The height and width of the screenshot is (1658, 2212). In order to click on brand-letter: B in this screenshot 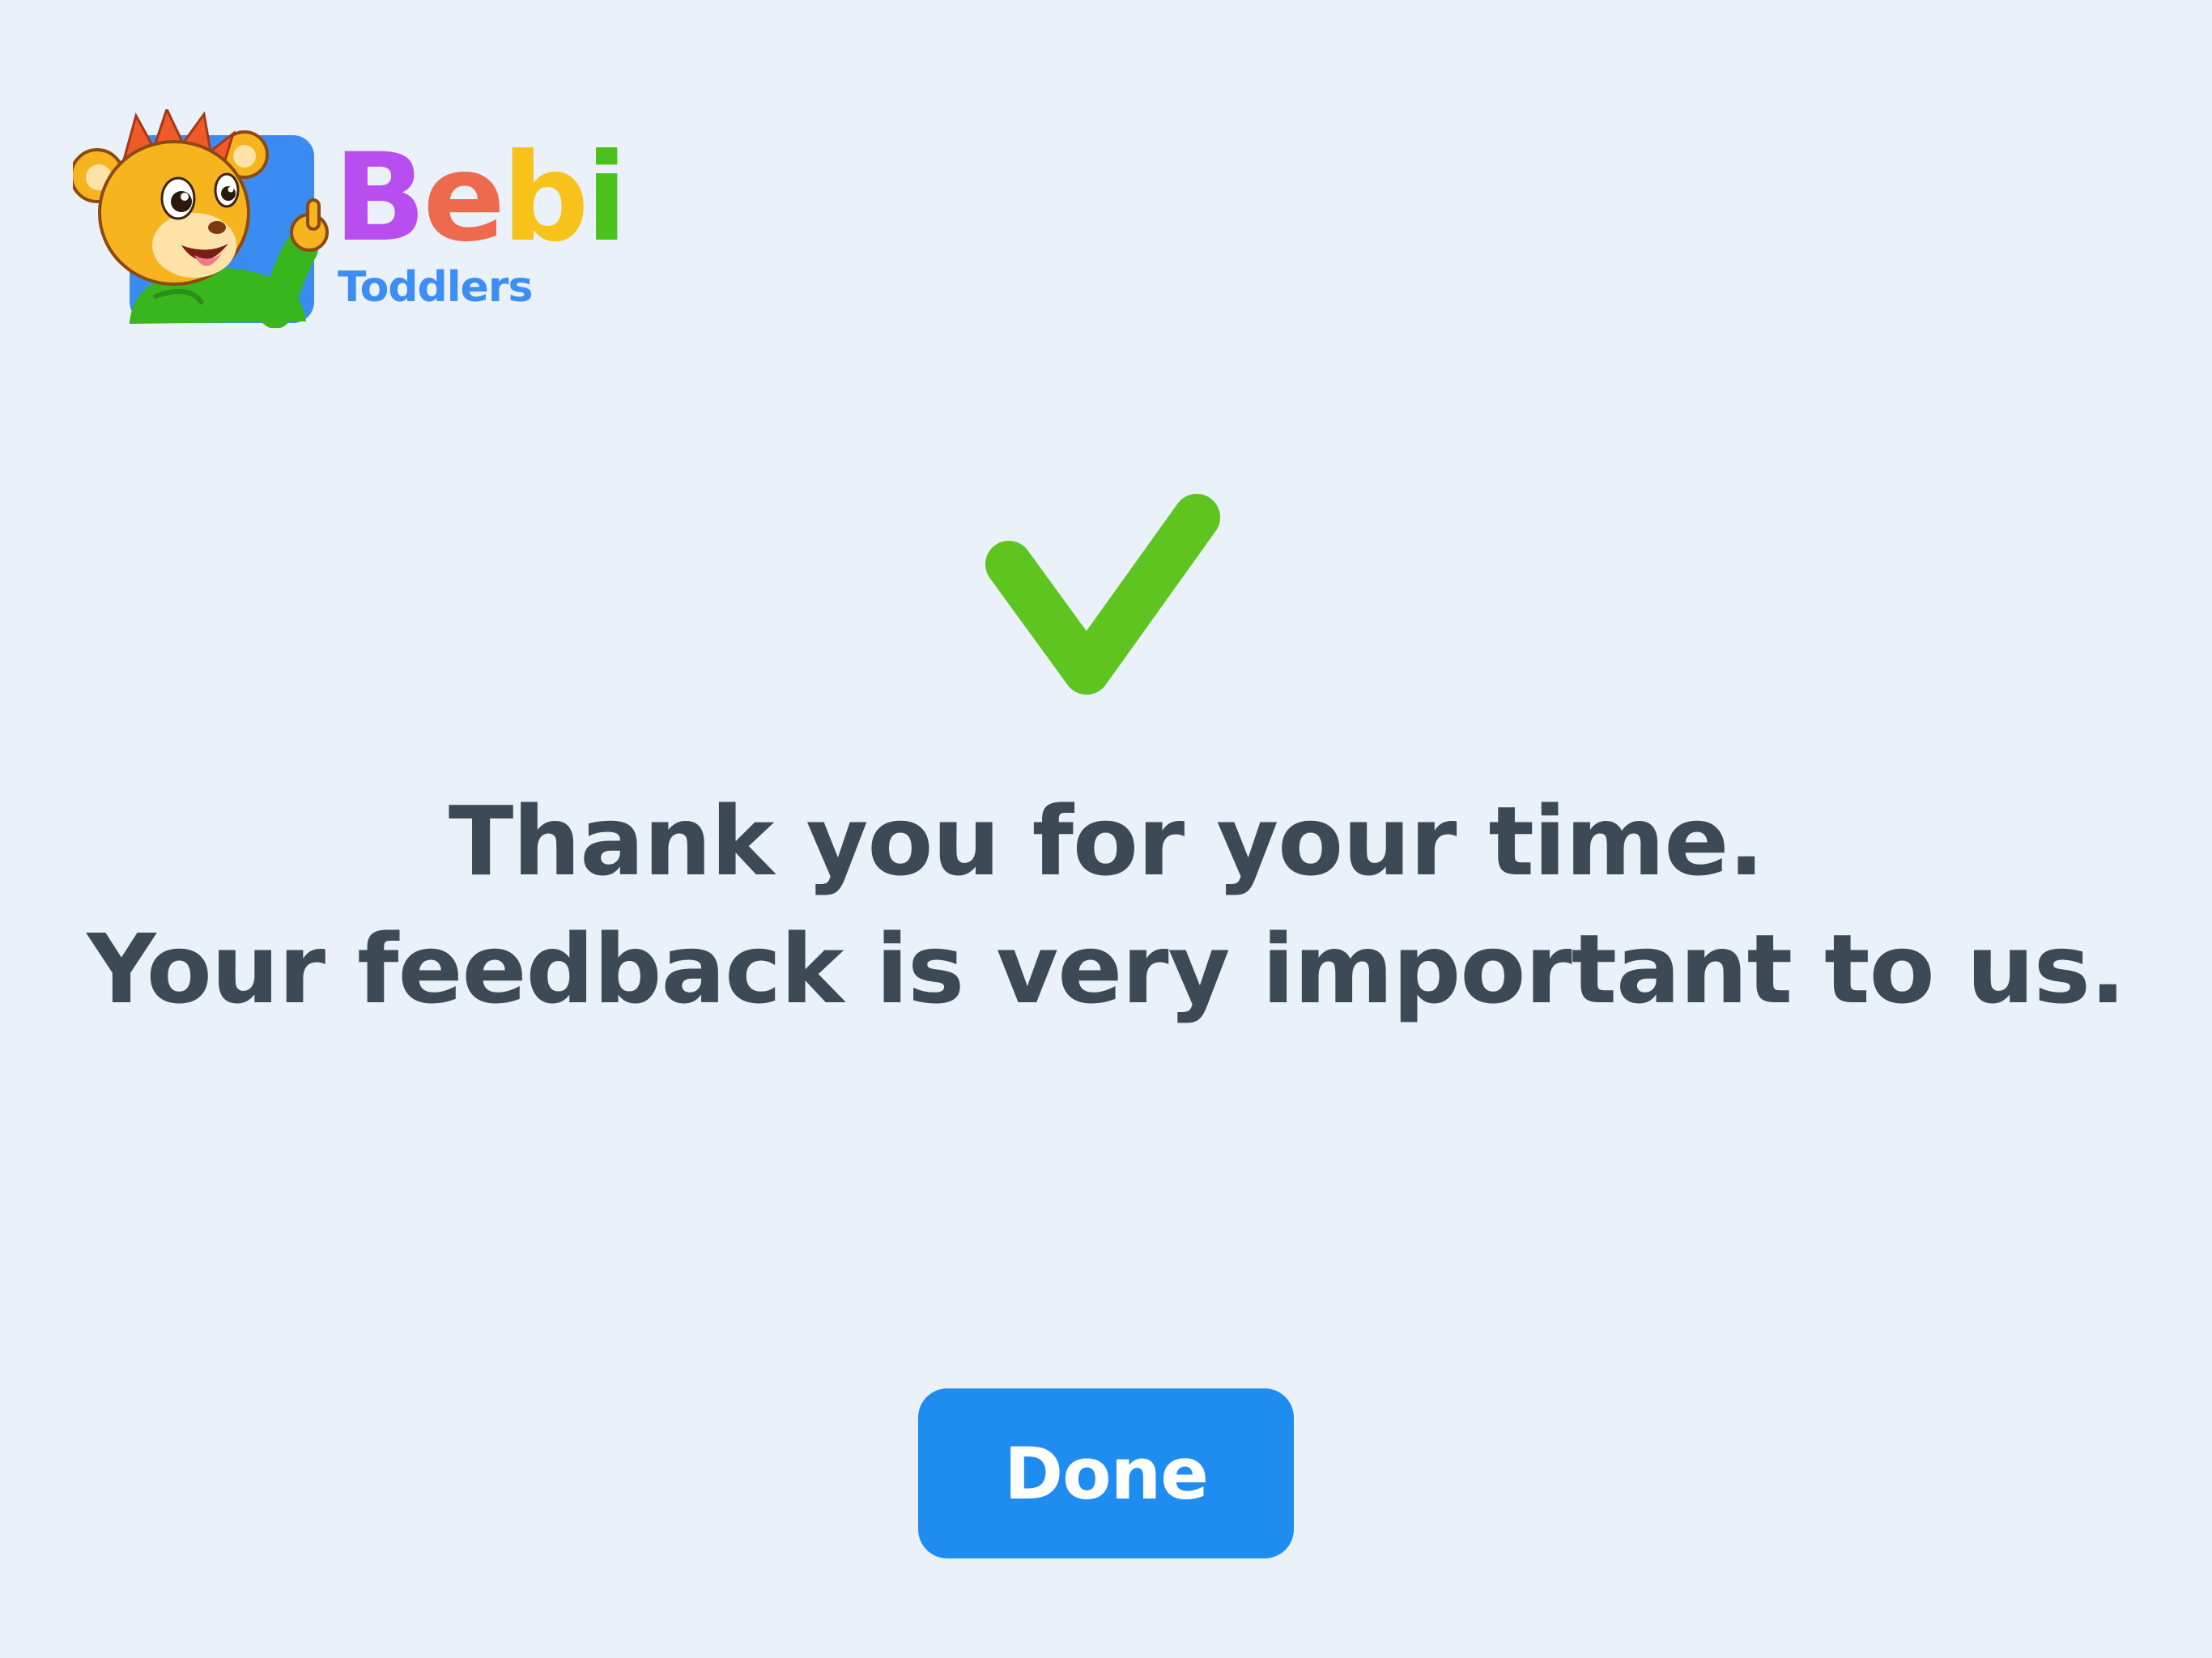, I will do `click(380, 198)`.